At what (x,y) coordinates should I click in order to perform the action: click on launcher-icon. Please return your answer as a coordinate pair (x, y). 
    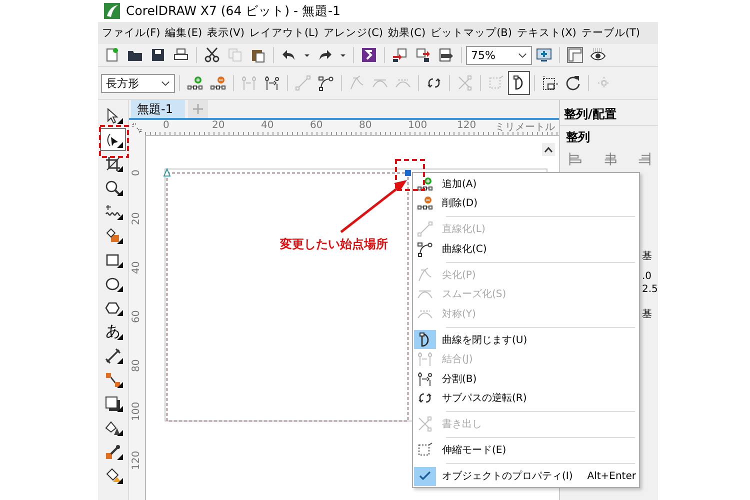
    Looking at the image, I should click on (369, 55).